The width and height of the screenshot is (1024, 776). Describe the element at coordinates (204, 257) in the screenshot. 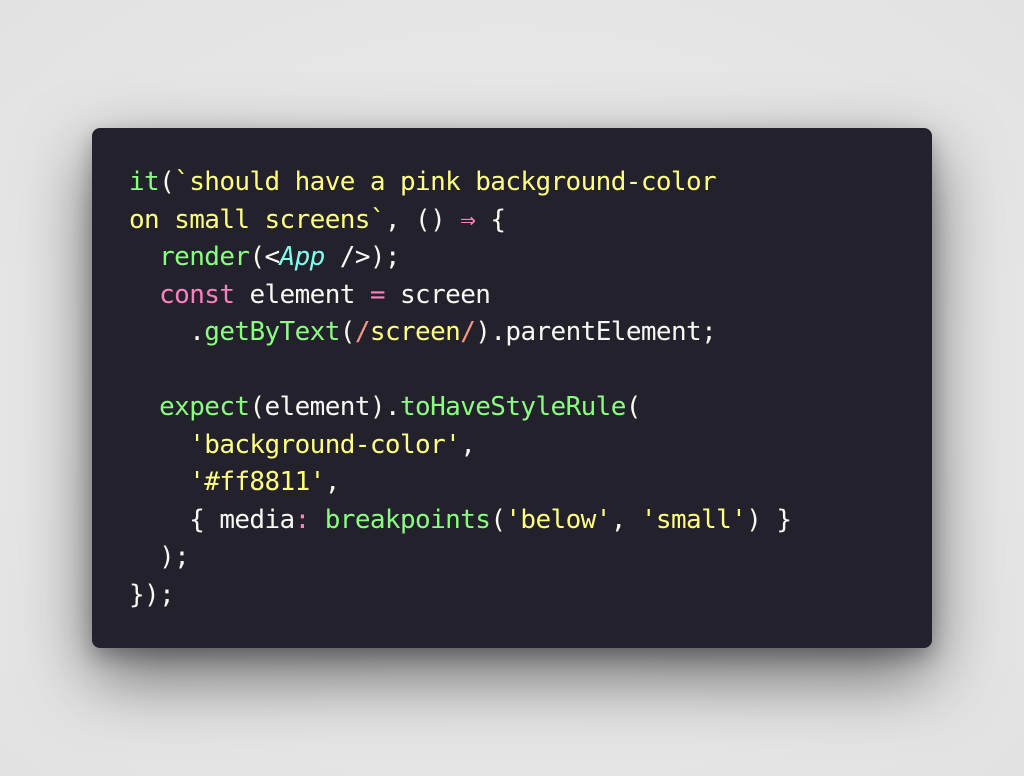

I see `code-token-function: render` at that location.